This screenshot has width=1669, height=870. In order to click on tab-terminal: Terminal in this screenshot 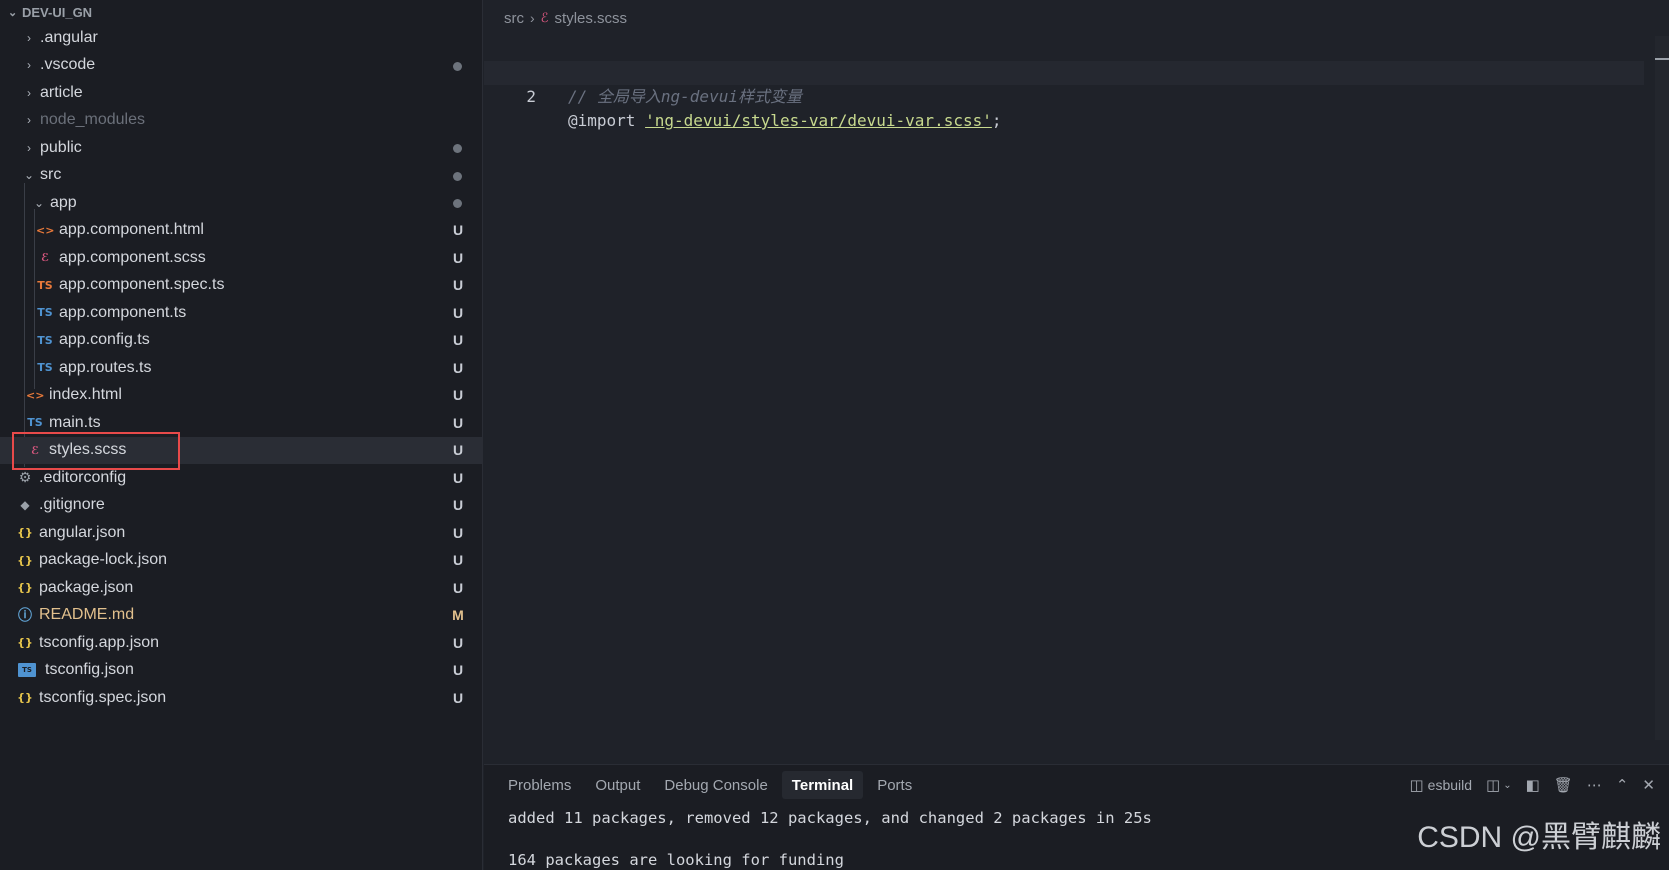, I will do `click(822, 785)`.